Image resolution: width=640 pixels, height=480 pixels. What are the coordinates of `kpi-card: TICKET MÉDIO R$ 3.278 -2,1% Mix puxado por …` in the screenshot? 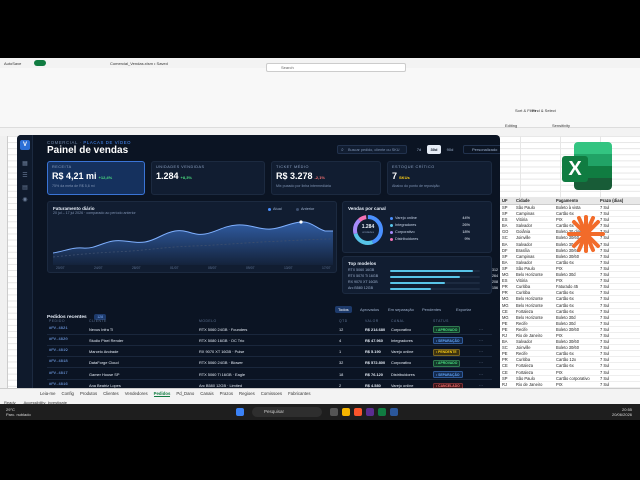 It's located at (326, 178).